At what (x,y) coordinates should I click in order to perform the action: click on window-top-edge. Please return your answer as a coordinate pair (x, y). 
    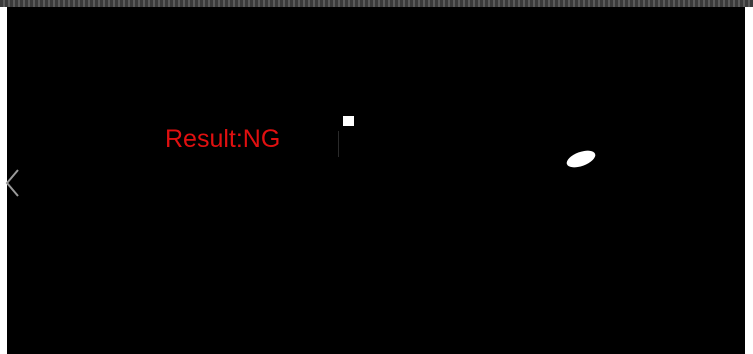
    Looking at the image, I should click on (376, 3).